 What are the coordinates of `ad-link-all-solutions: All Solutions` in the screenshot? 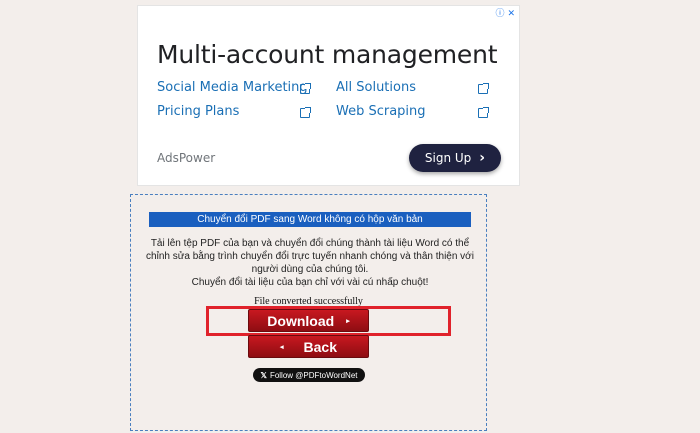 It's located at (376, 87).